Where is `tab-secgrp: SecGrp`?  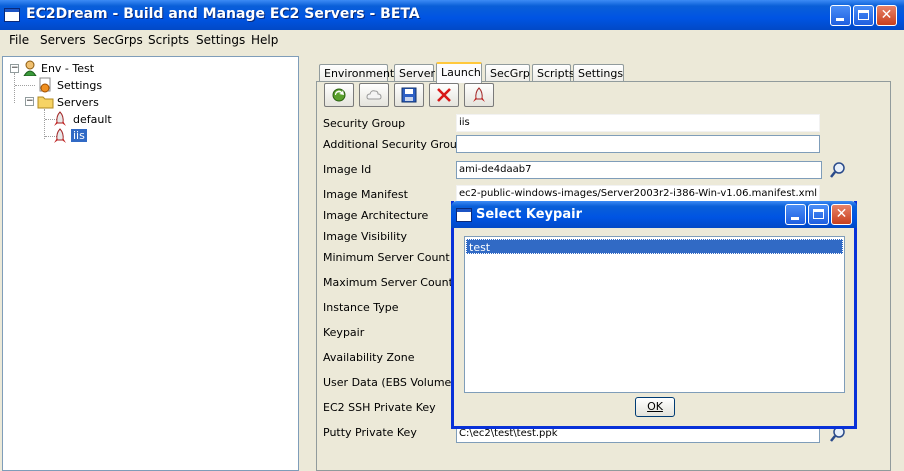 tab-secgrp: SecGrp is located at coordinates (507, 73).